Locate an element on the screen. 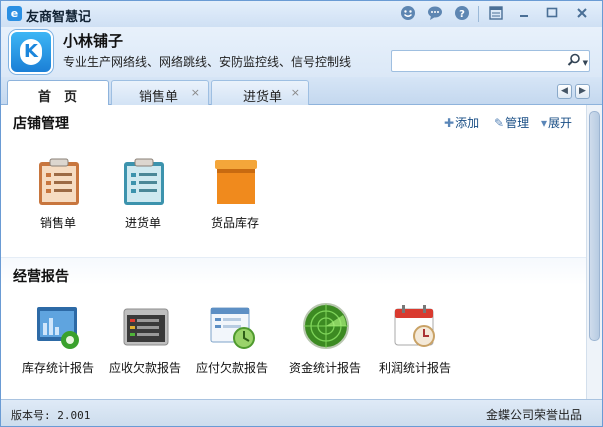  purchase-clipboard-icon is located at coordinates (144, 182).